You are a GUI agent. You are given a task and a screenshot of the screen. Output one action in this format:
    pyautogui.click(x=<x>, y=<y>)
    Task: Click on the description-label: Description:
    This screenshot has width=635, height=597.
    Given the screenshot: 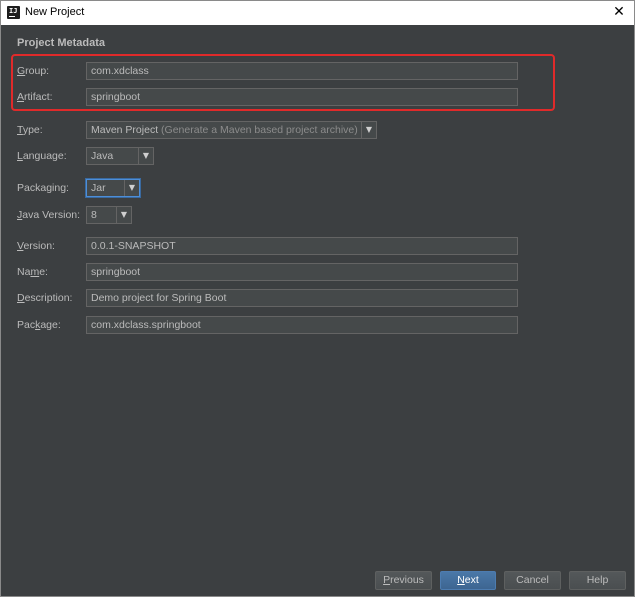 What is the action you would take?
    pyautogui.click(x=45, y=298)
    